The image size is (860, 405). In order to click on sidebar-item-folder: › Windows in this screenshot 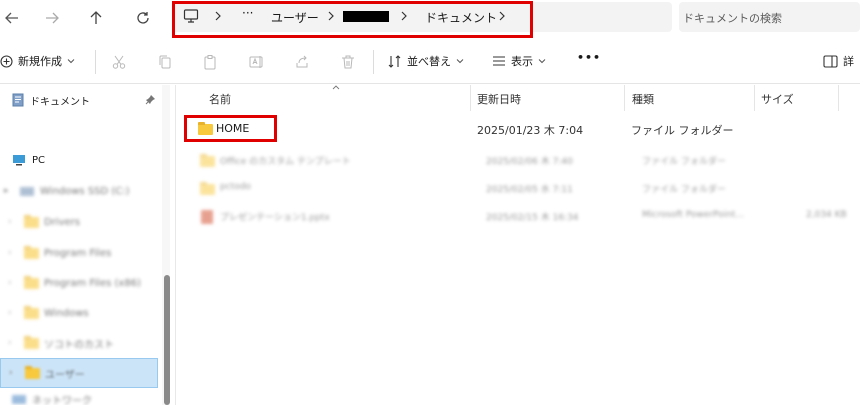, I will do `click(79, 313)`.